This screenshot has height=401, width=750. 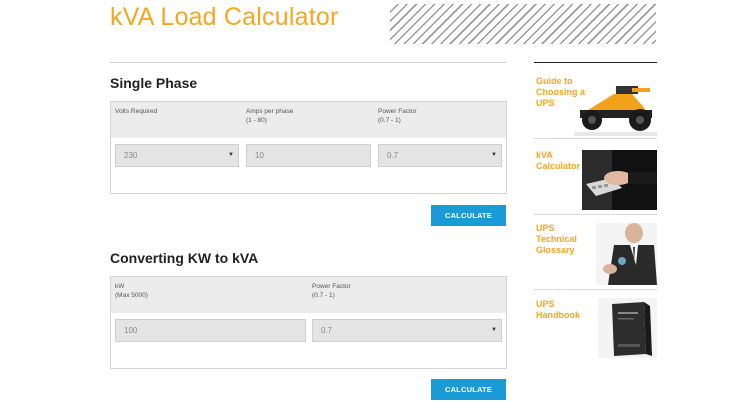 I want to click on volts-value: 230, so click(x=131, y=155).